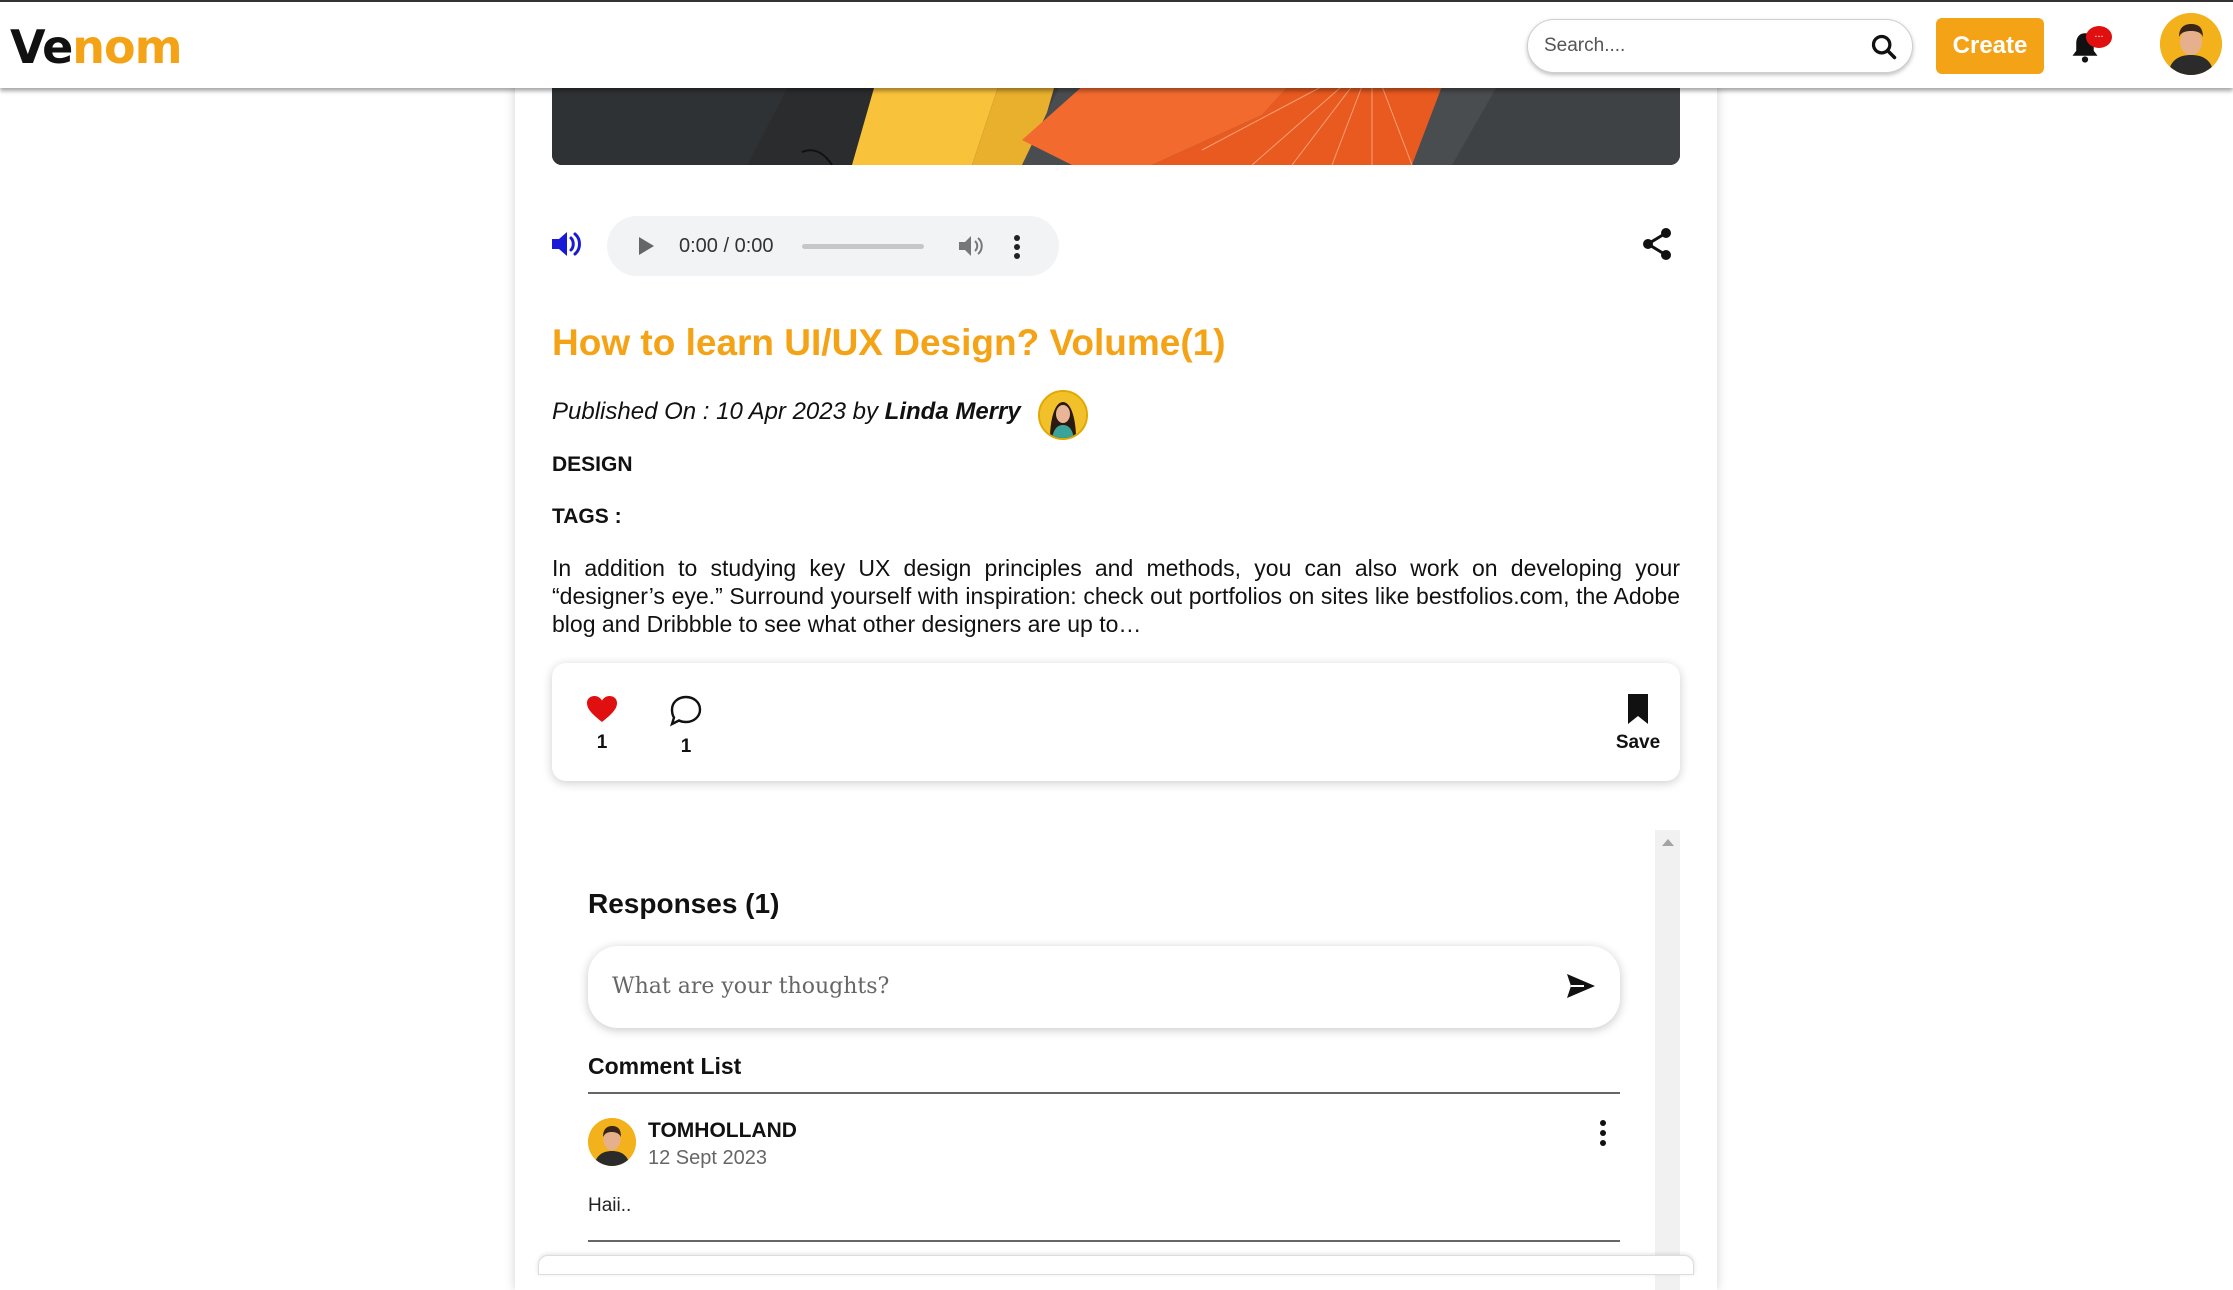 Image resolution: width=2233 pixels, height=1290 pixels. What do you see at coordinates (1104, 1093) in the screenshot?
I see `comment-list-divider` at bounding box center [1104, 1093].